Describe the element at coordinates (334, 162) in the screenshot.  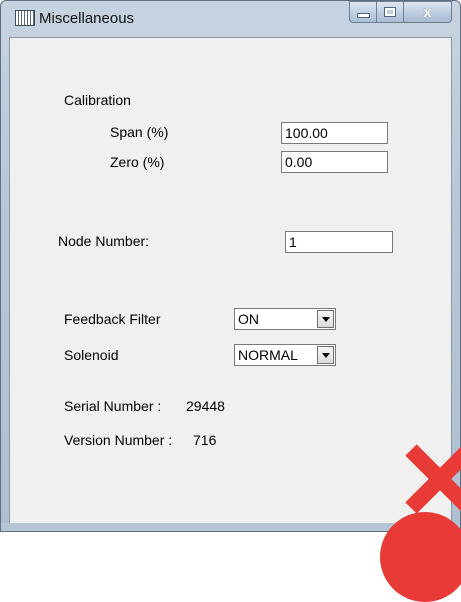
I see `zero-input` at that location.